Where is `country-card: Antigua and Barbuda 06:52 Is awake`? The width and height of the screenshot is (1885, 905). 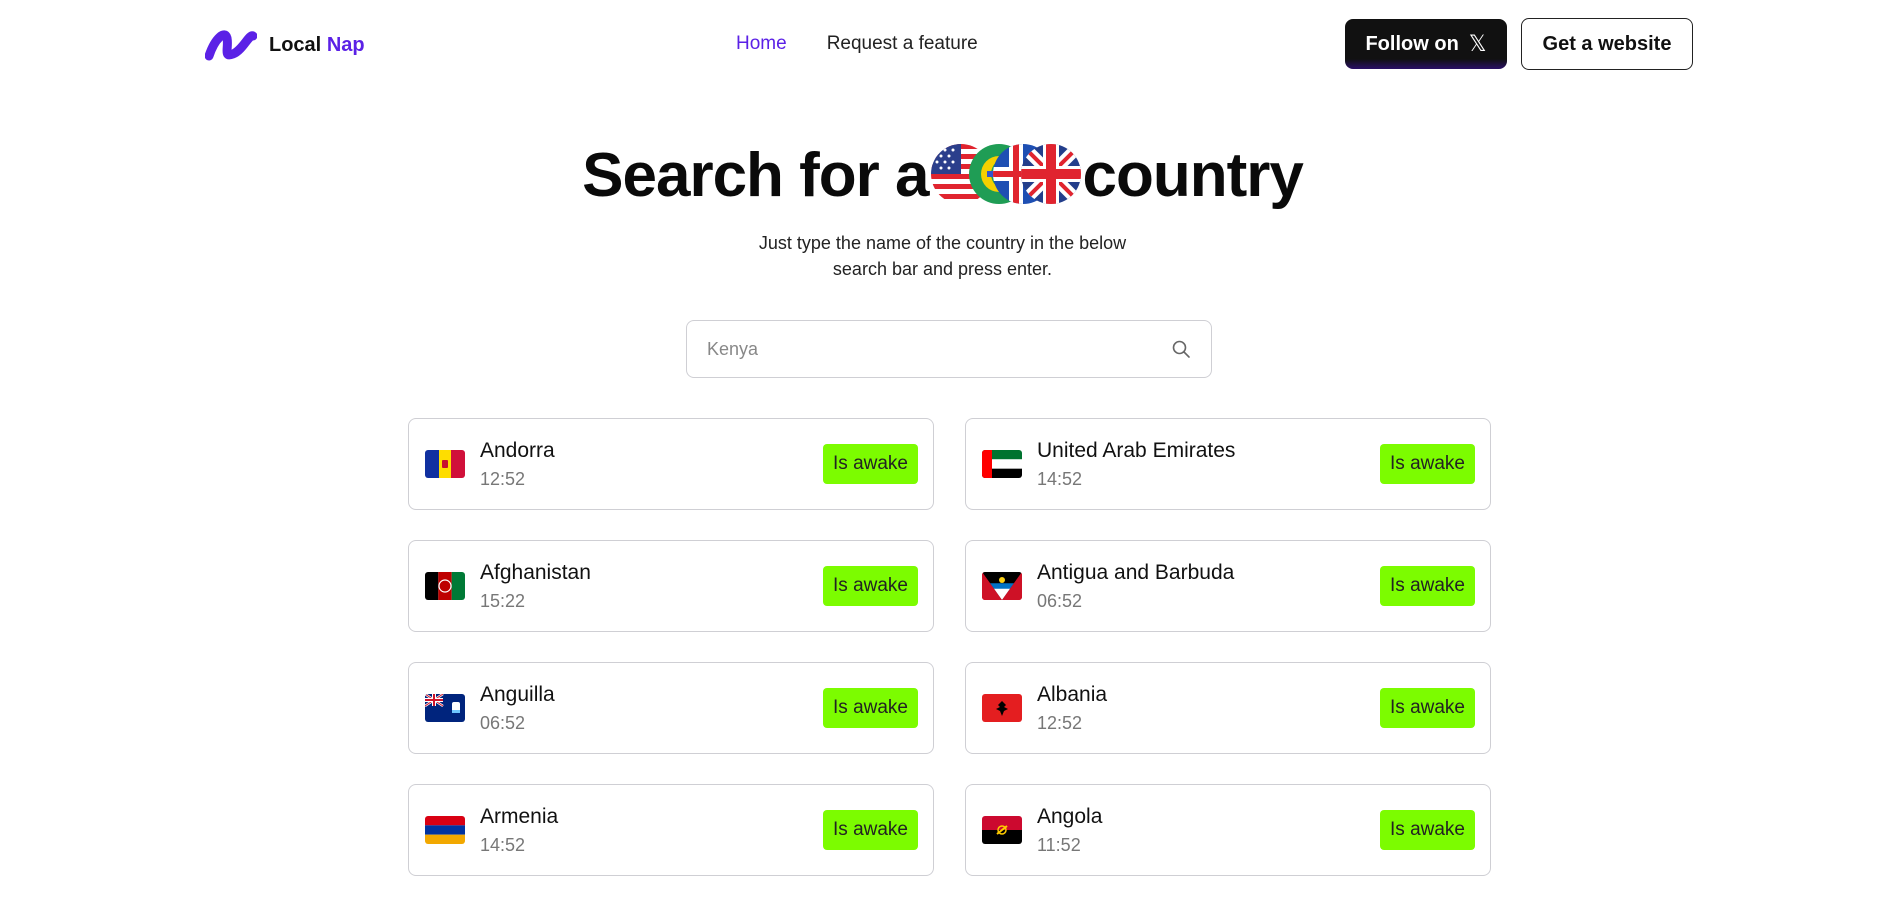
country-card: Antigua and Barbuda 06:52 Is awake is located at coordinates (1228, 586).